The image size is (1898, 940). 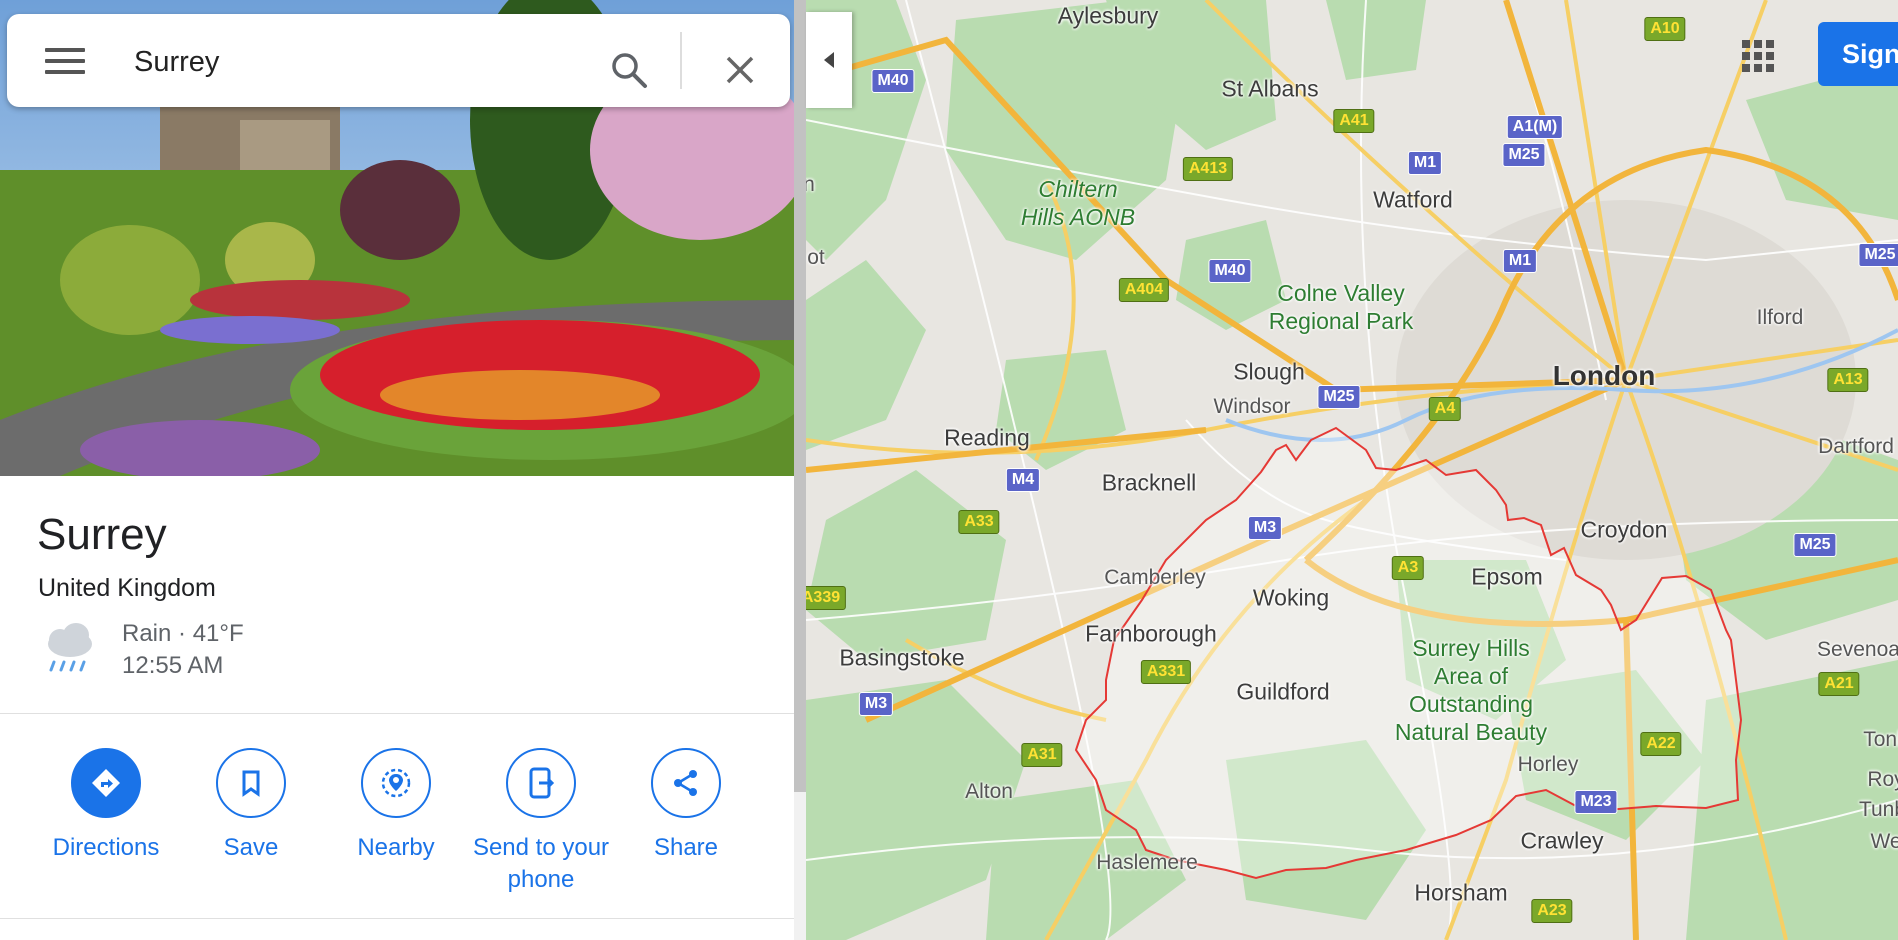 I want to click on road-shield-m4: M4, so click(x=1023, y=480).